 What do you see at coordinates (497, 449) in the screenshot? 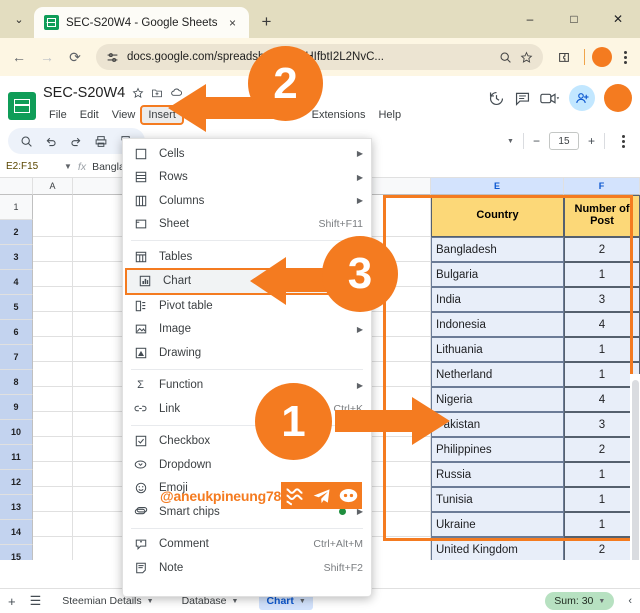
I see `cell-e10-country: Philippines` at bounding box center [497, 449].